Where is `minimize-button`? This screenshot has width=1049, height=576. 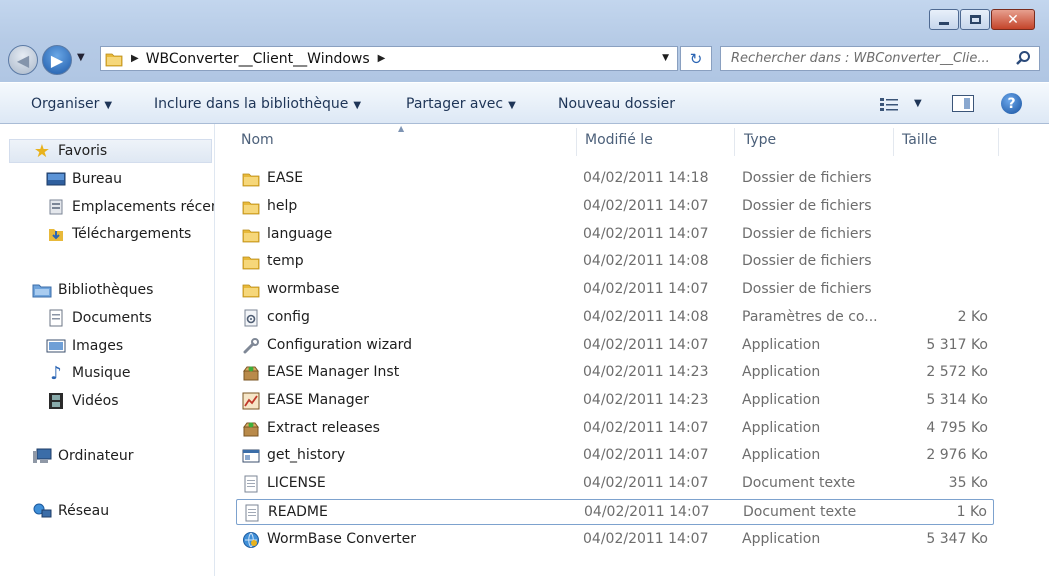 minimize-button is located at coordinates (944, 19).